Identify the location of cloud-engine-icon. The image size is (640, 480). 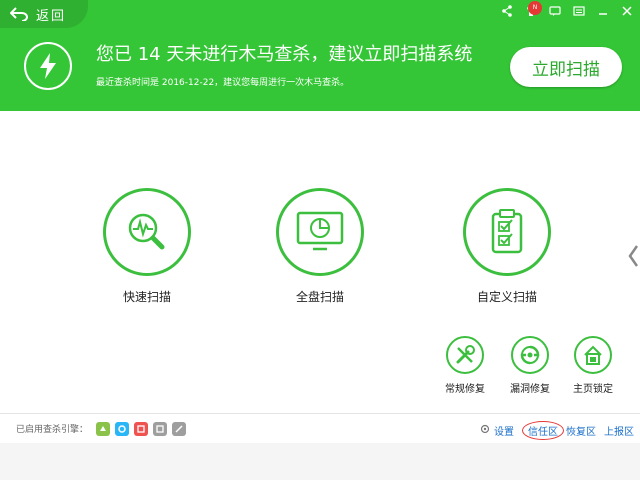
(103, 428).